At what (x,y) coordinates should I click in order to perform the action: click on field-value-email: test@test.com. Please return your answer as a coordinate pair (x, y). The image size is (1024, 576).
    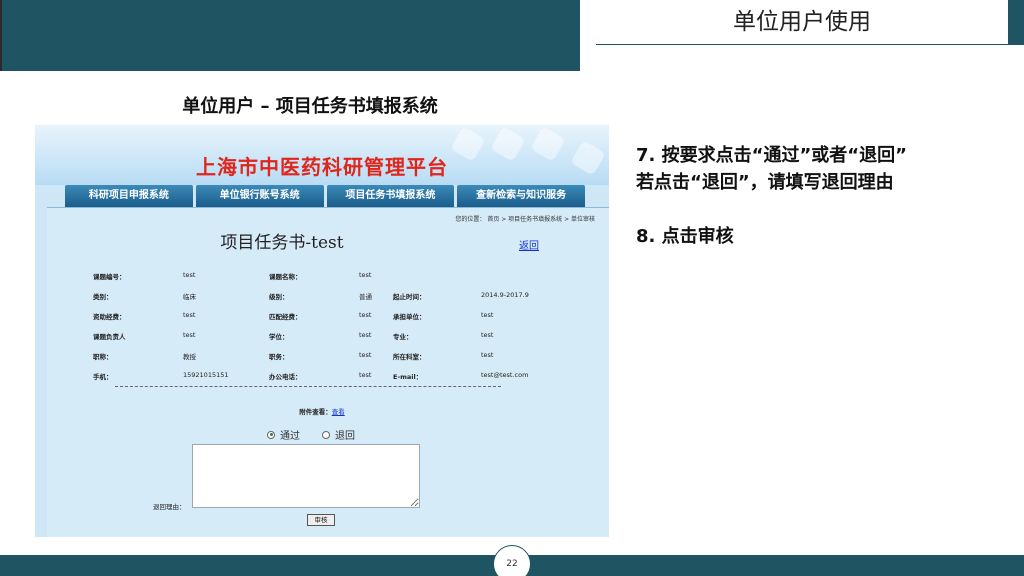
    Looking at the image, I should click on (505, 375).